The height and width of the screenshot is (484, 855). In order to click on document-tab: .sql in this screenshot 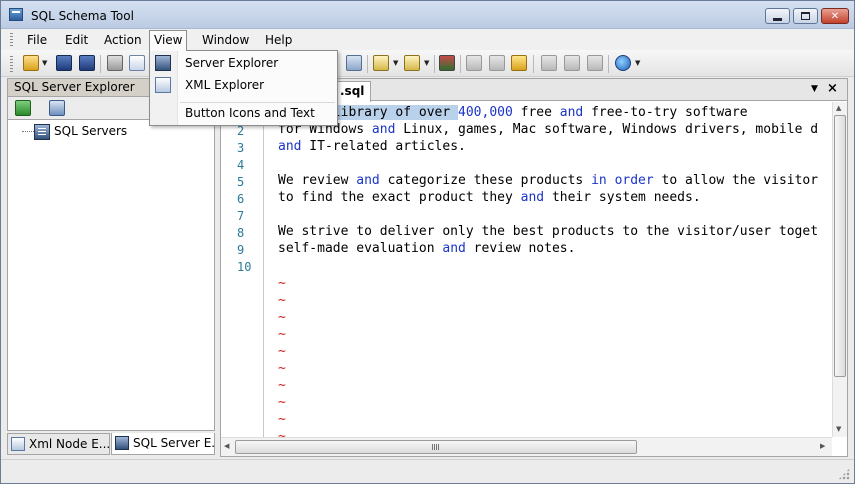, I will do `click(352, 91)`.